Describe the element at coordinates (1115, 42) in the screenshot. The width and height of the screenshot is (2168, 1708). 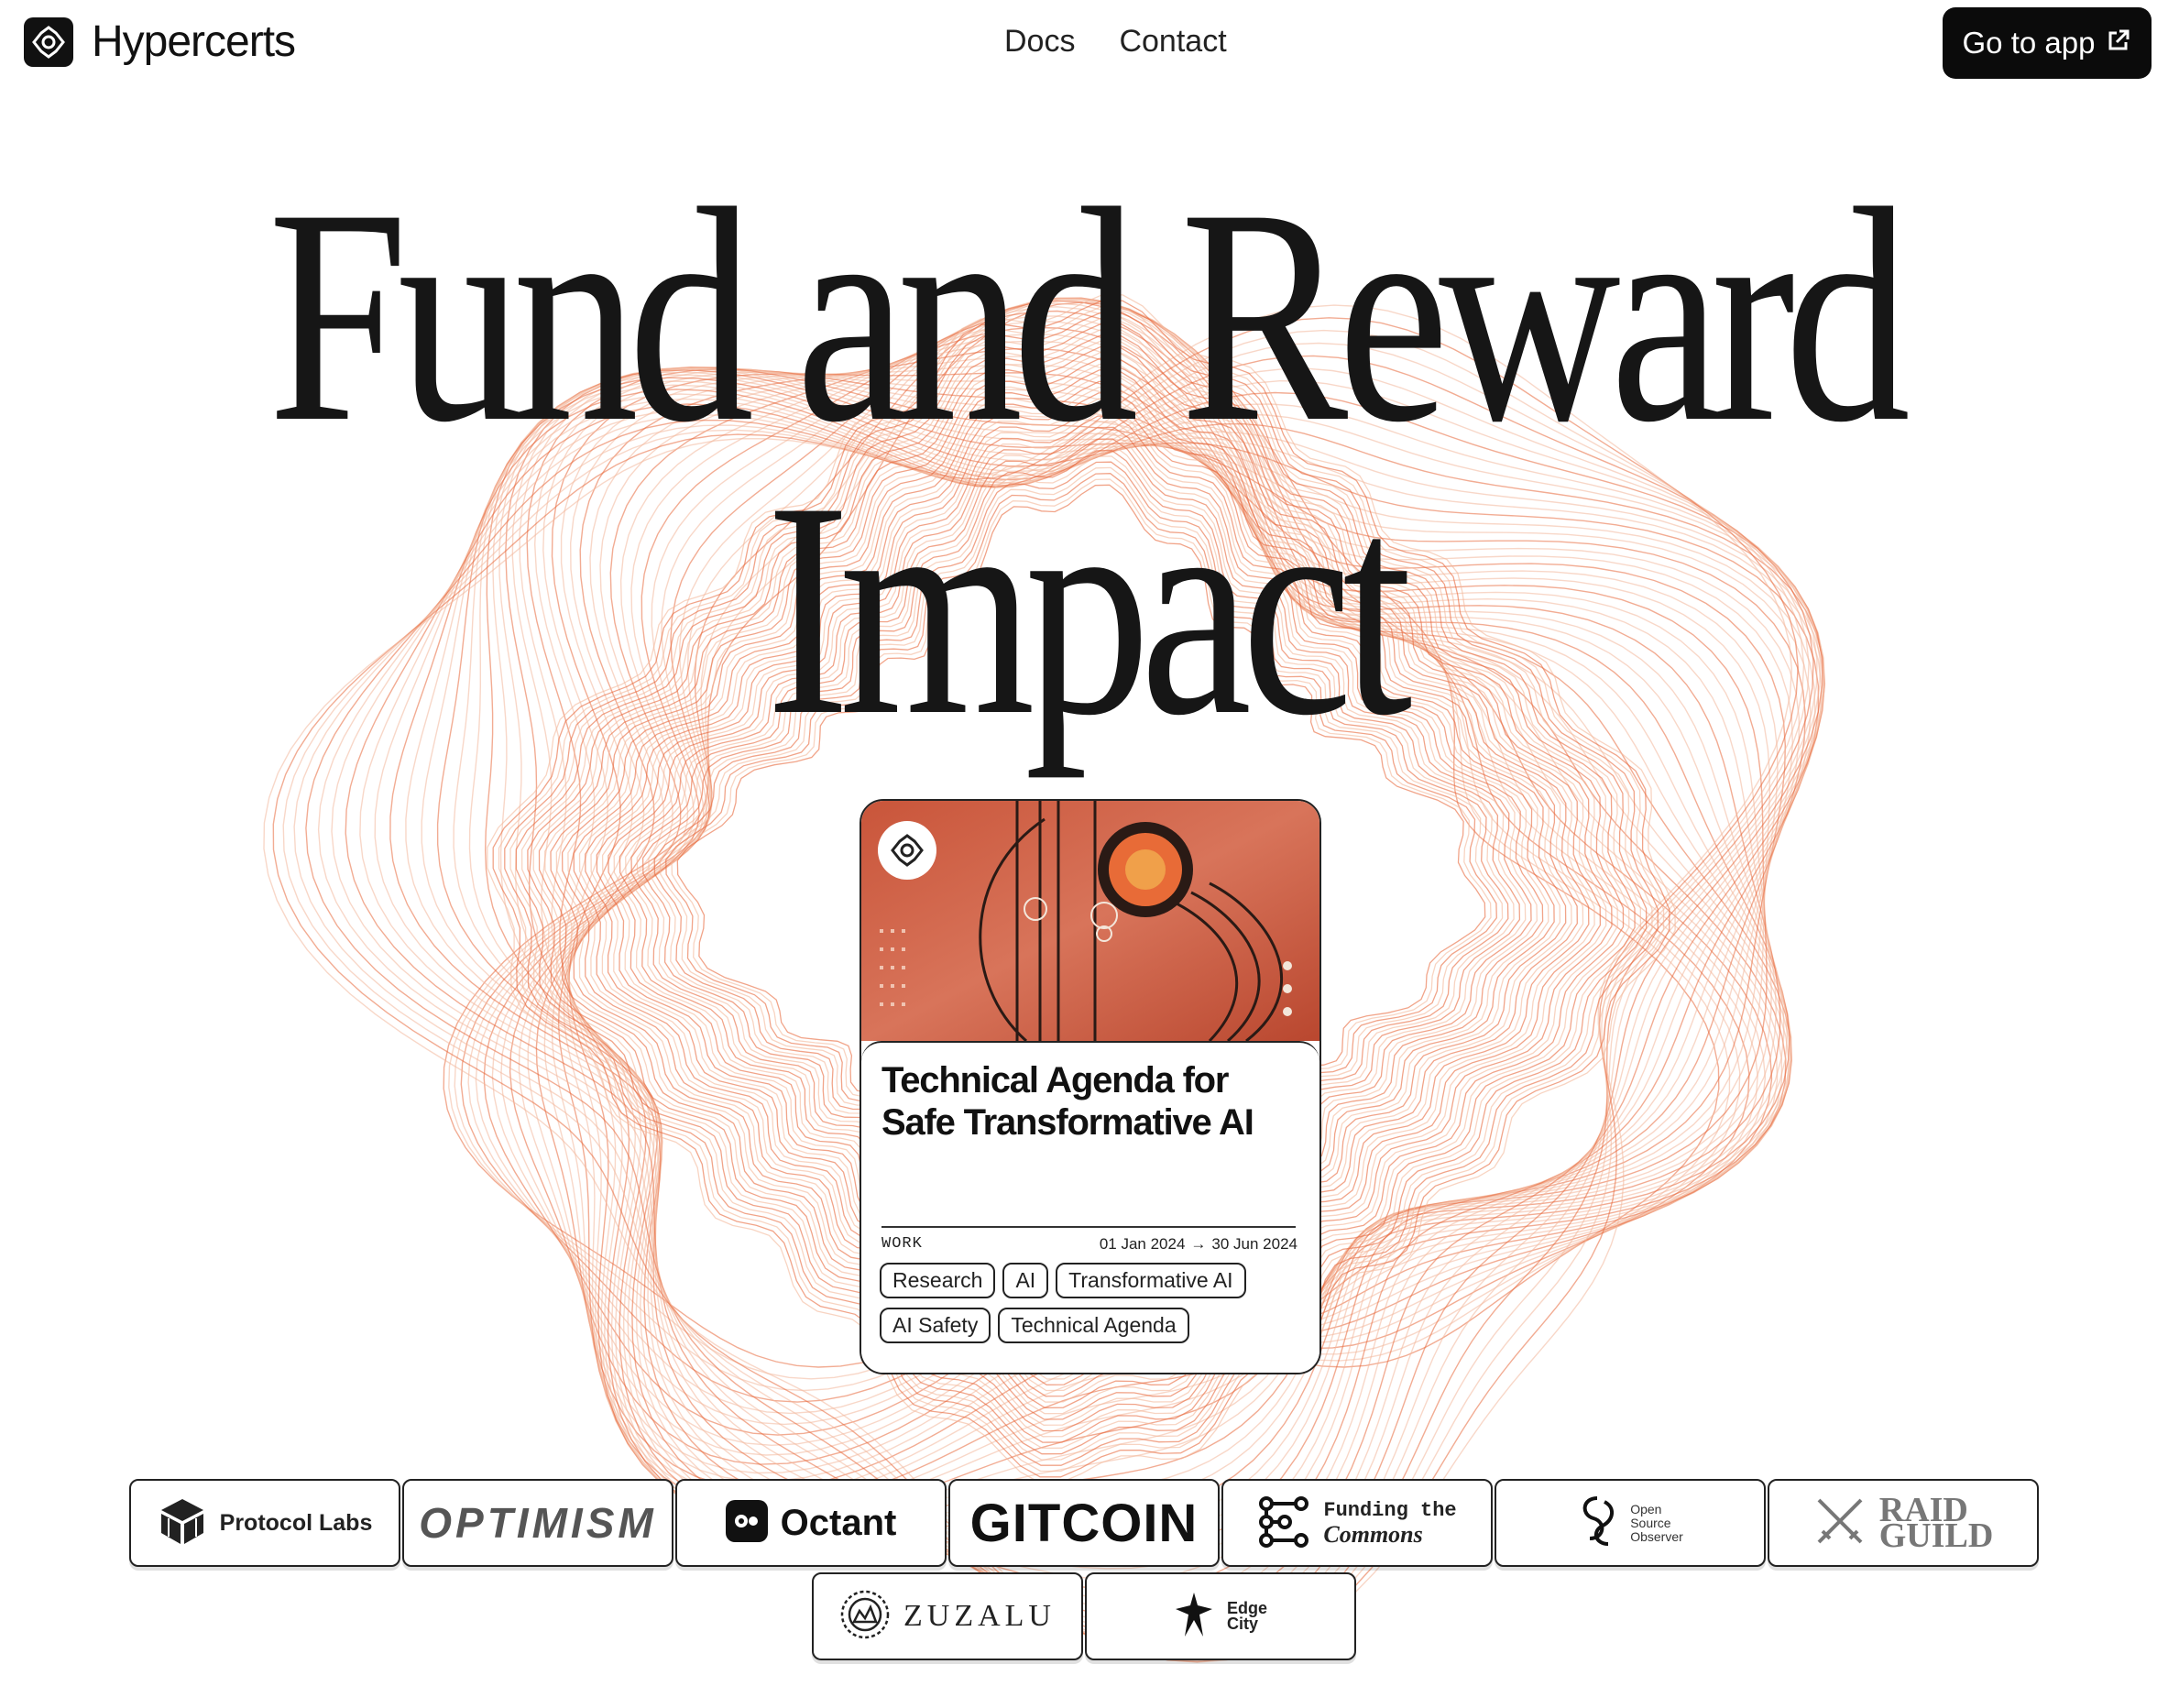
I see `main-nav: Docs Contact` at that location.